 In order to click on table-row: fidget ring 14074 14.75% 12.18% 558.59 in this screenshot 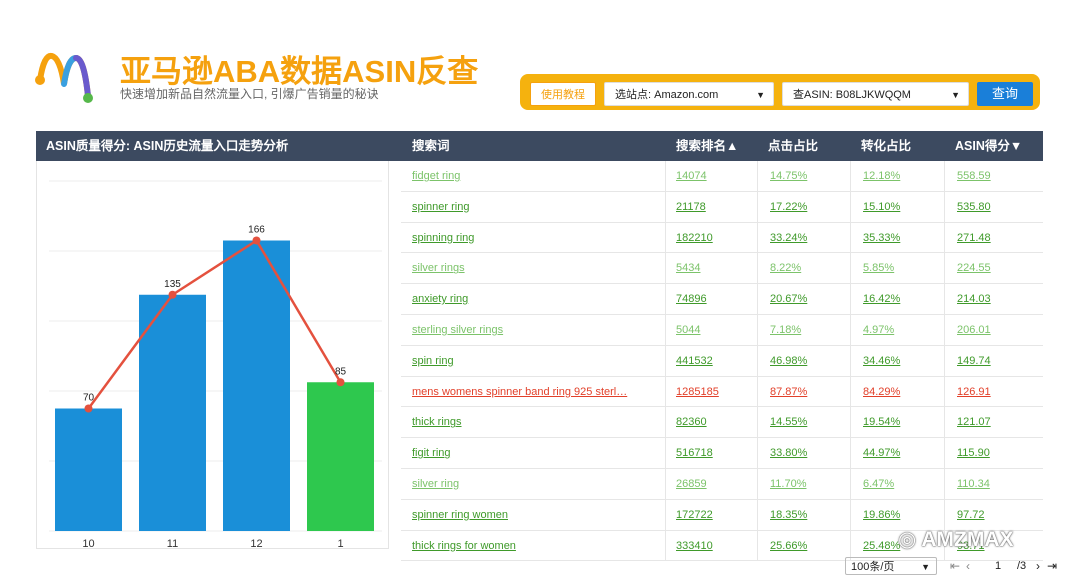, I will do `click(722, 176)`.